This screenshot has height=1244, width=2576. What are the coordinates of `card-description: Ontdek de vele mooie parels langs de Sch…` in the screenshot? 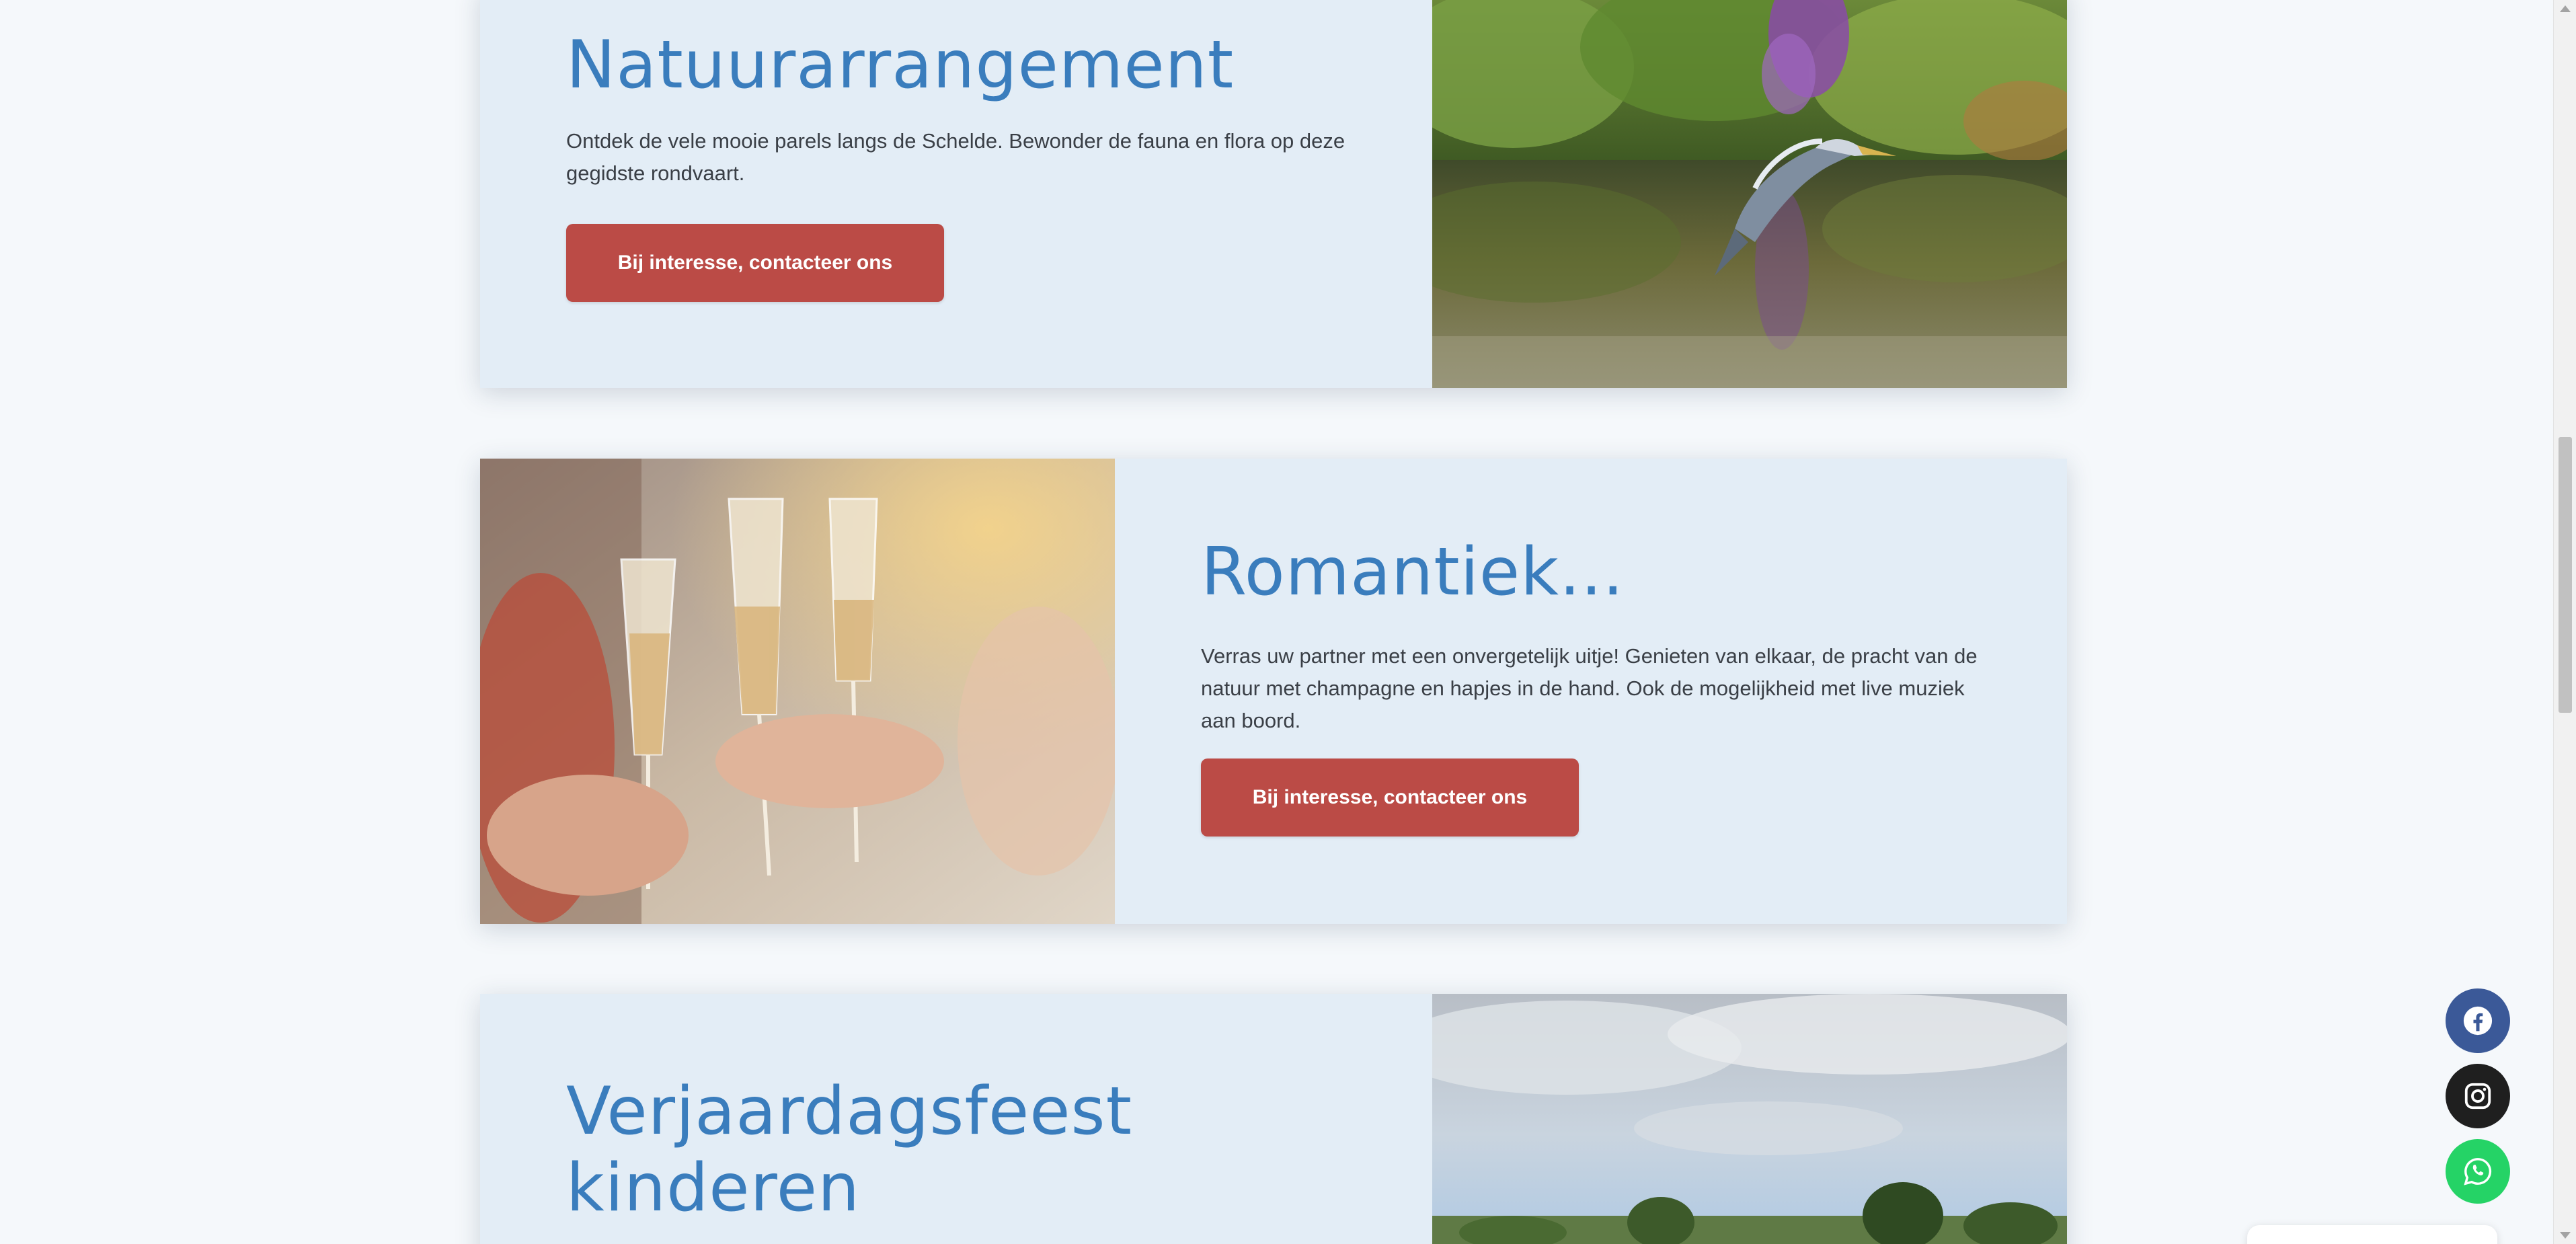 It's located at (956, 157).